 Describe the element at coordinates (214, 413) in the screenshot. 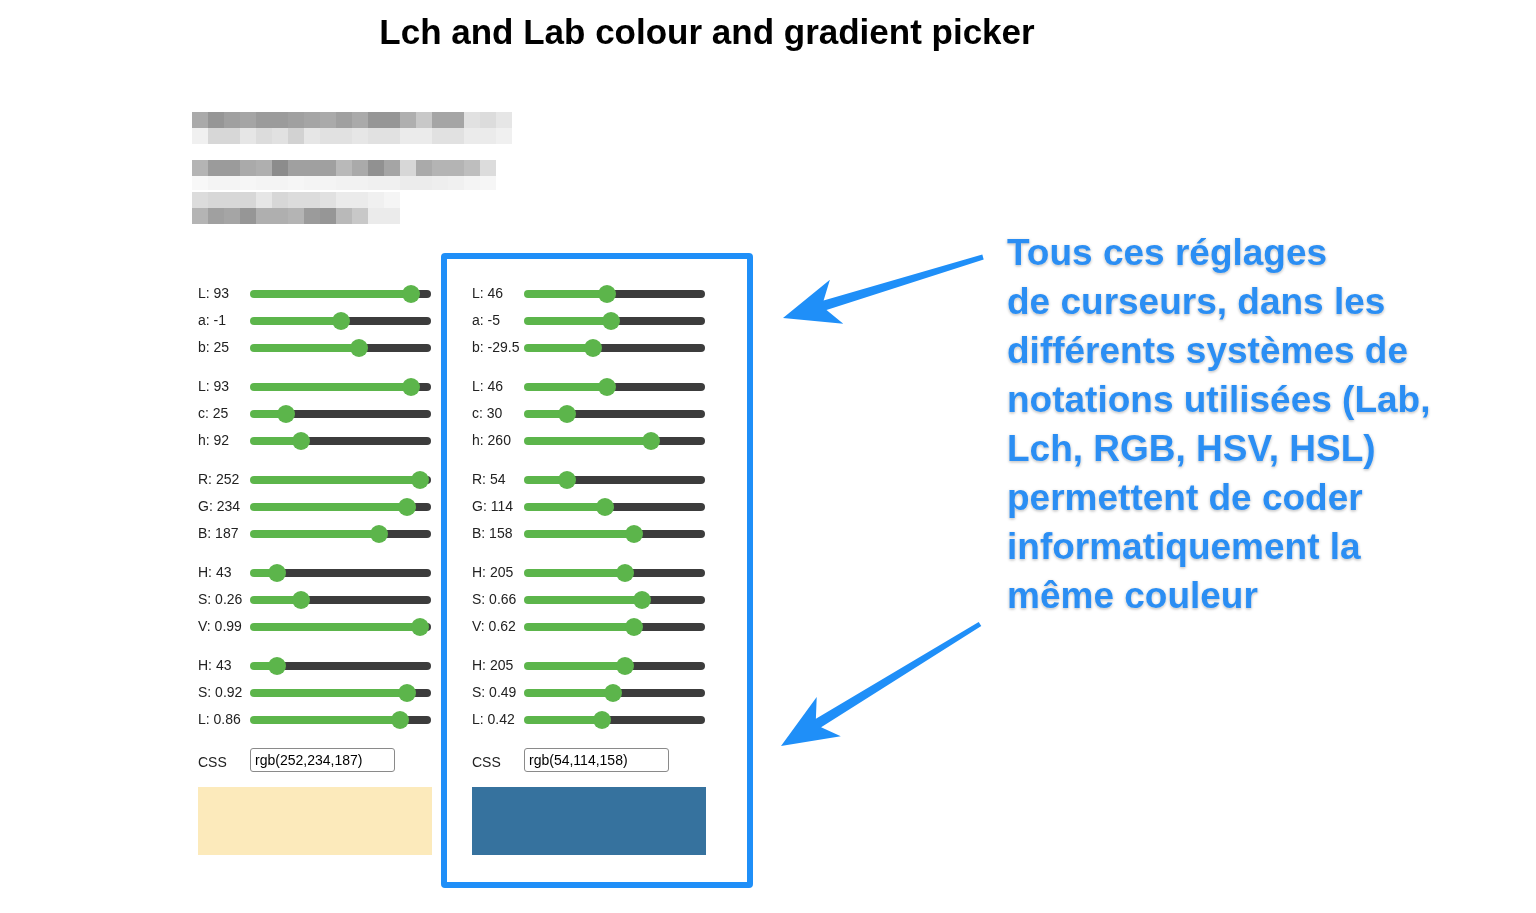

I see `slider-label: c: 25` at that location.